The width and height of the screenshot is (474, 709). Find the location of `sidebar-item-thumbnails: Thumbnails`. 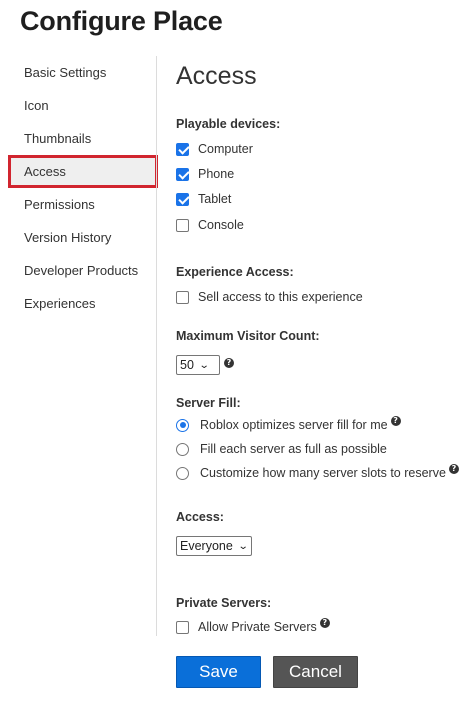

sidebar-item-thumbnails: Thumbnails is located at coordinates (83, 138).